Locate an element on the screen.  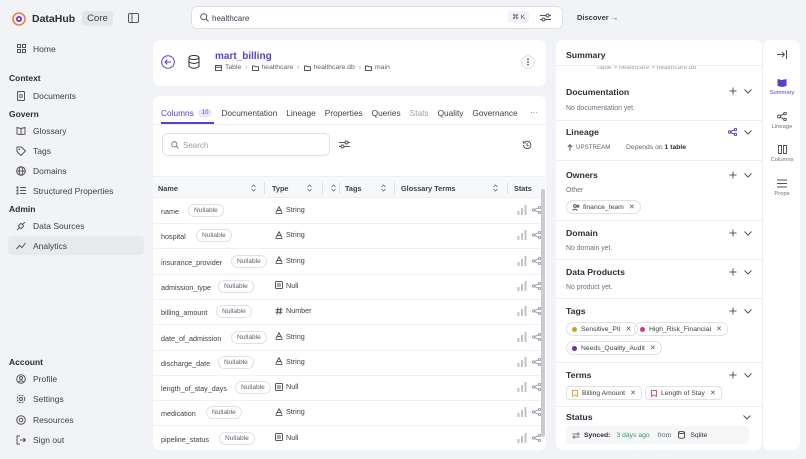
tab-columns: Columns 10 is located at coordinates (187, 113).